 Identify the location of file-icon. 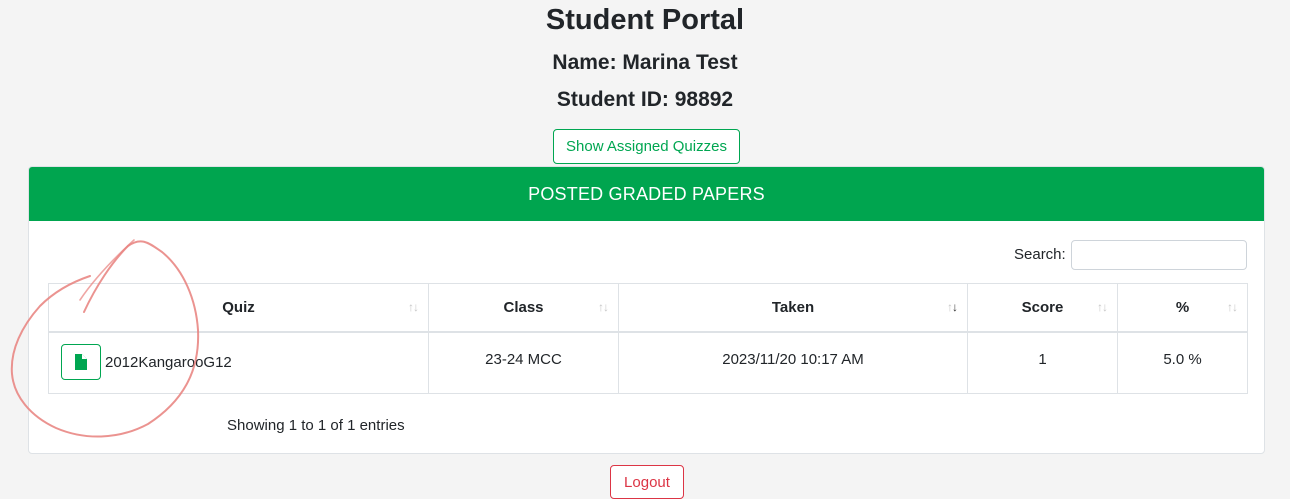
(81, 362).